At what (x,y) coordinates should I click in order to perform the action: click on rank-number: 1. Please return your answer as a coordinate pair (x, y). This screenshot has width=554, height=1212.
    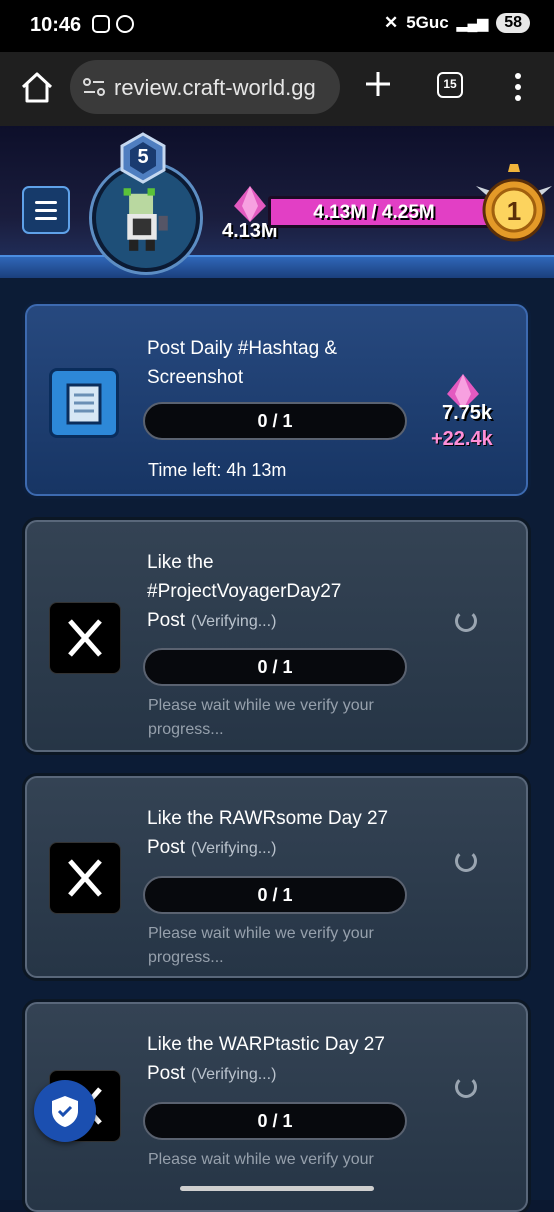
    Looking at the image, I should click on (514, 211).